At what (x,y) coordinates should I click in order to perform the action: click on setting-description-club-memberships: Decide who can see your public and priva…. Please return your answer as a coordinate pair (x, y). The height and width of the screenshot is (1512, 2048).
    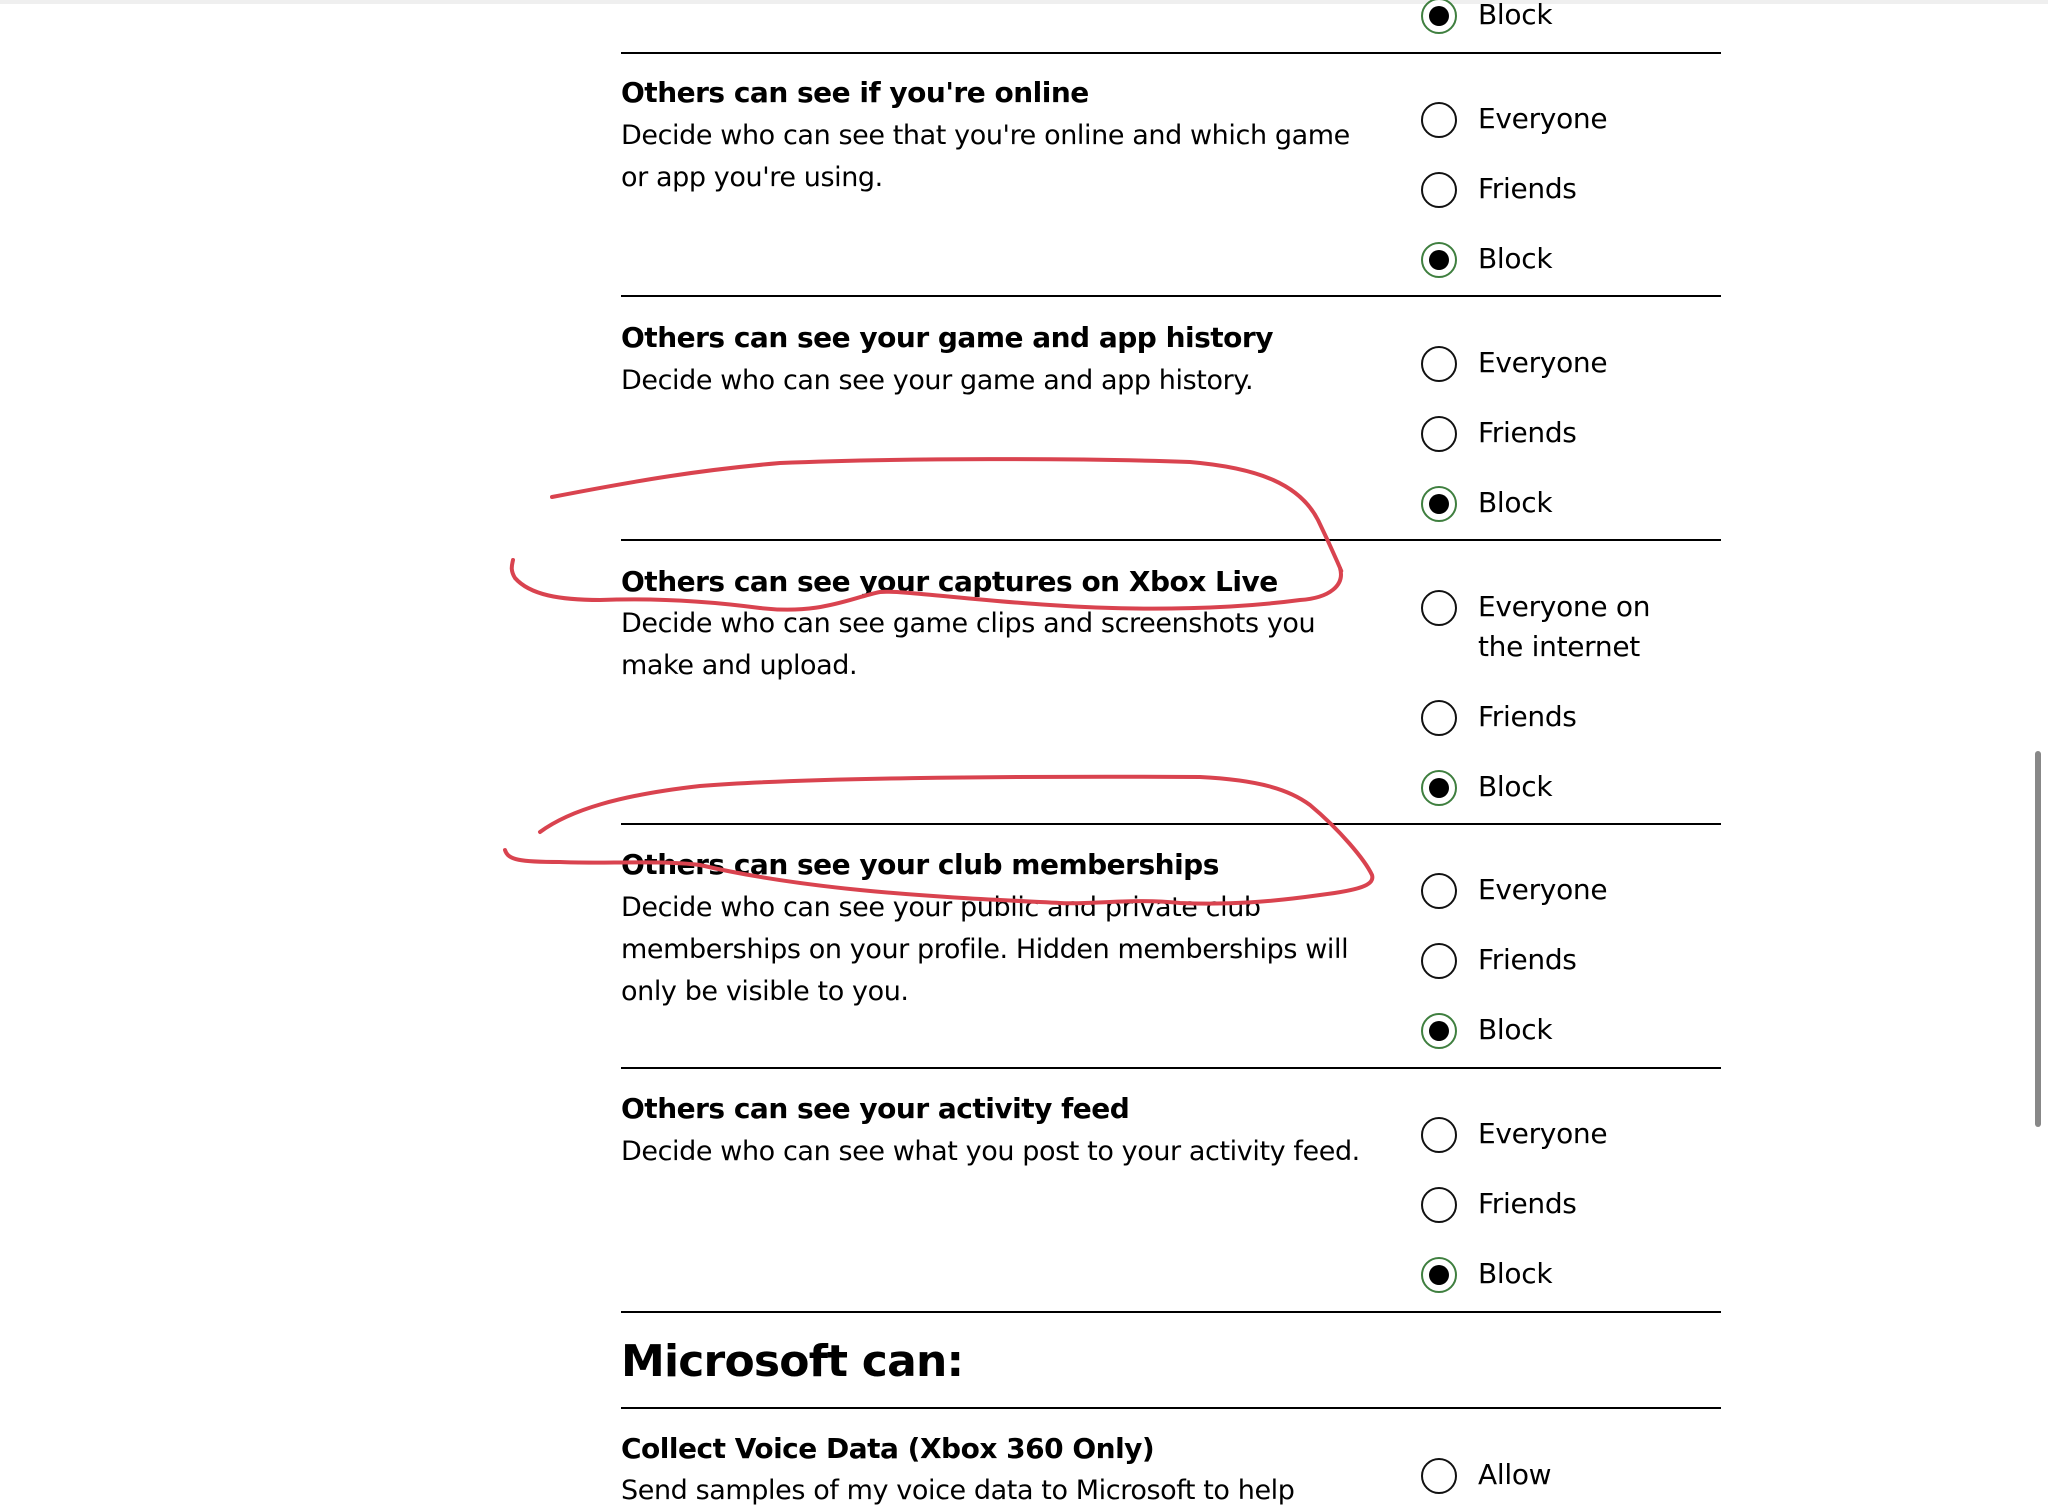
    Looking at the image, I should click on (985, 949).